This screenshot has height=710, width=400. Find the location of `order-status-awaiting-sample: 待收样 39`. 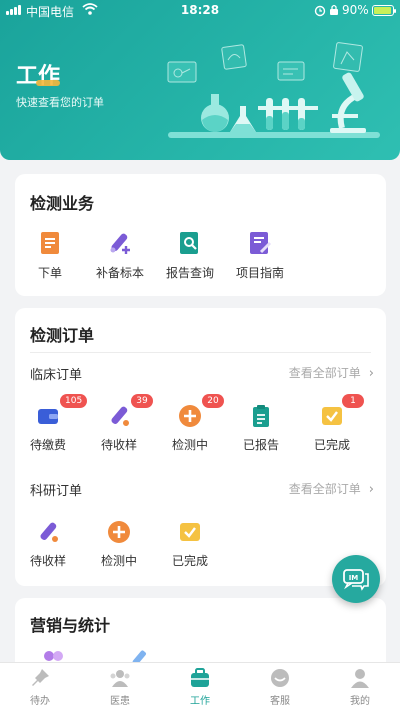

order-status-awaiting-sample: 待收样 39 is located at coordinates (121, 423).